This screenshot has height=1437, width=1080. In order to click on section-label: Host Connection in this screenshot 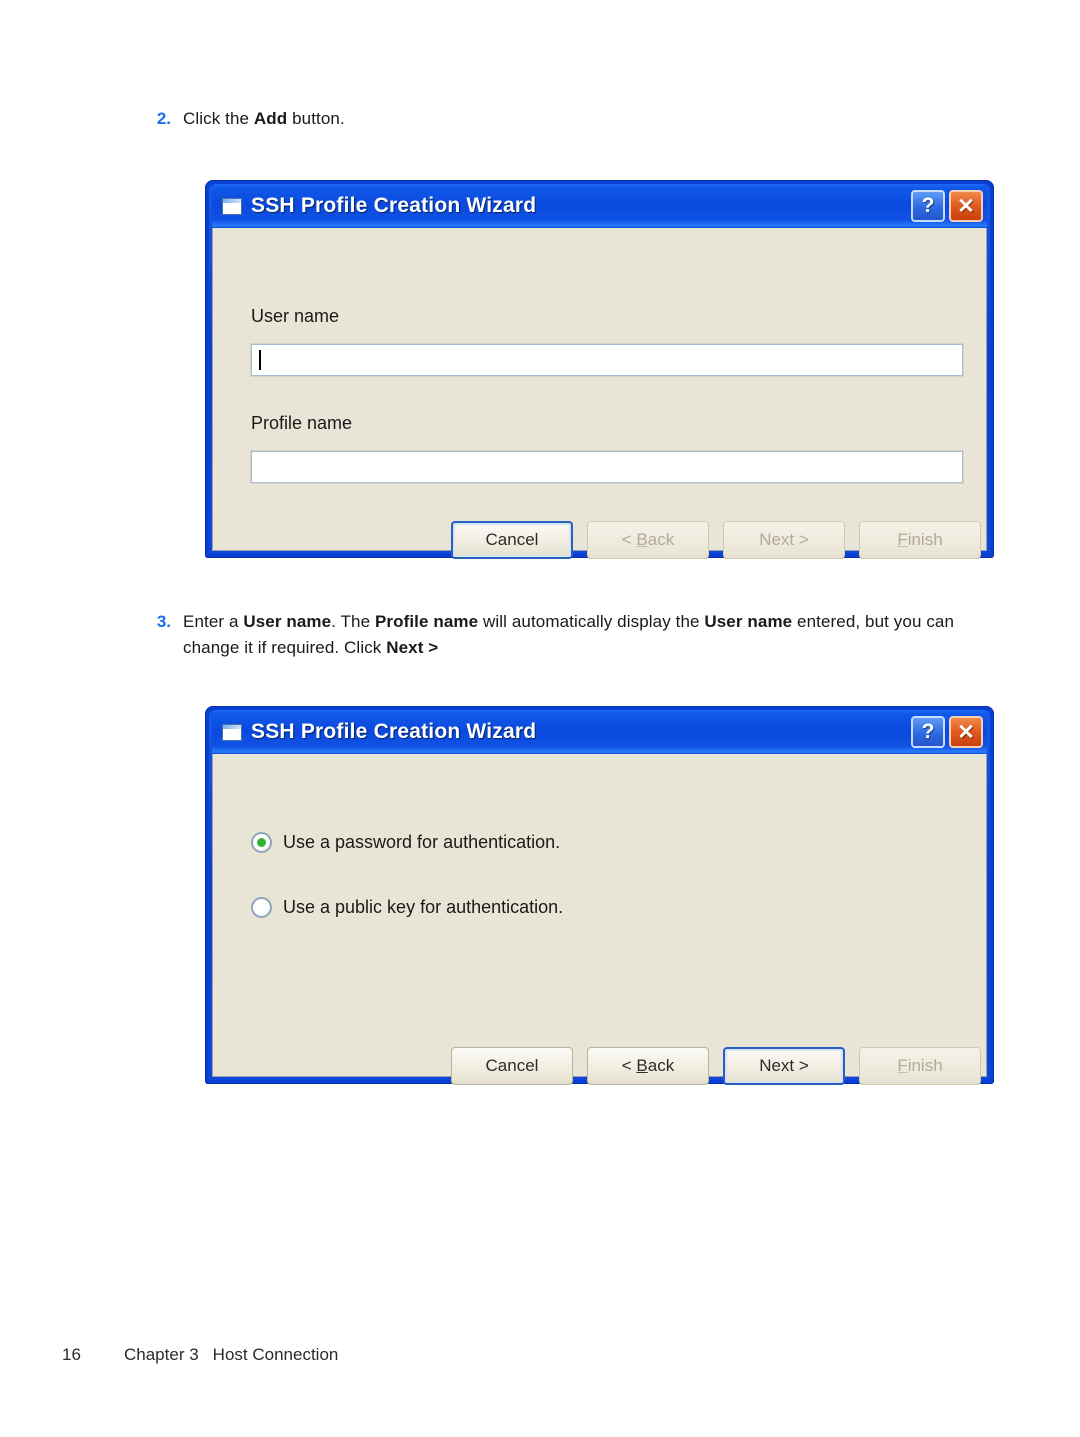, I will do `click(275, 1354)`.